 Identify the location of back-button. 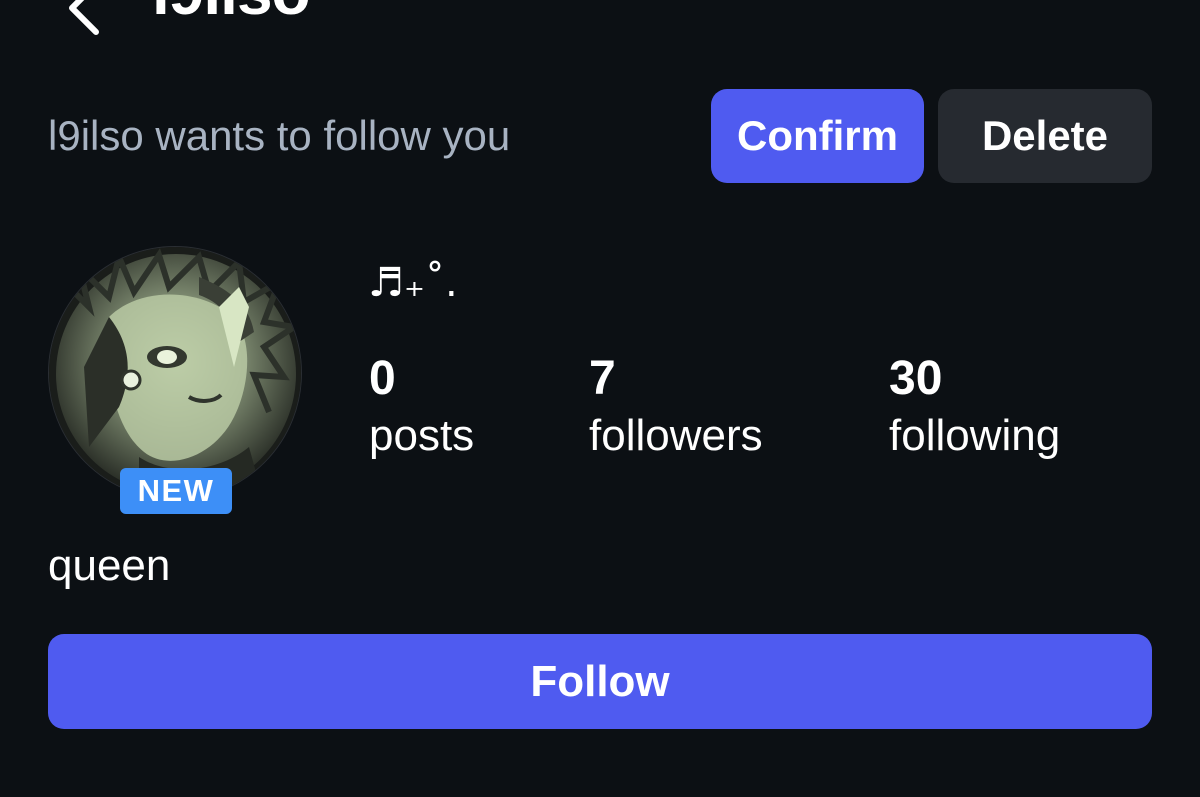
(86, 19).